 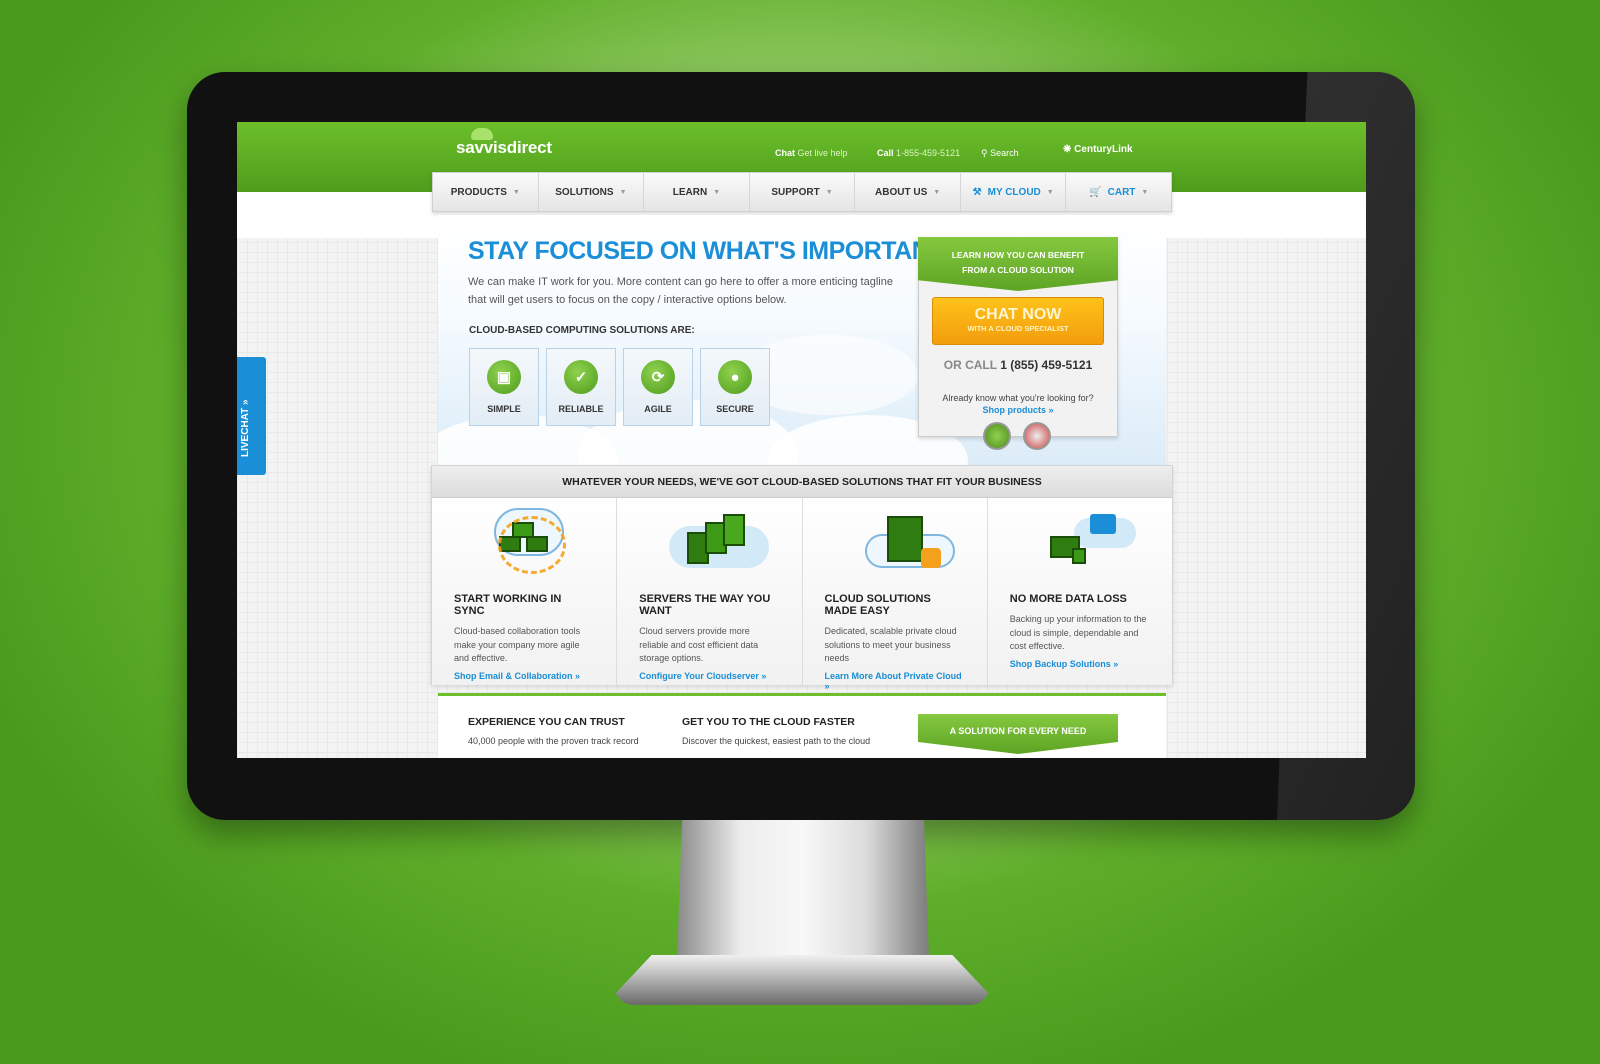 I want to click on feature-label: SECURE, so click(x=735, y=409).